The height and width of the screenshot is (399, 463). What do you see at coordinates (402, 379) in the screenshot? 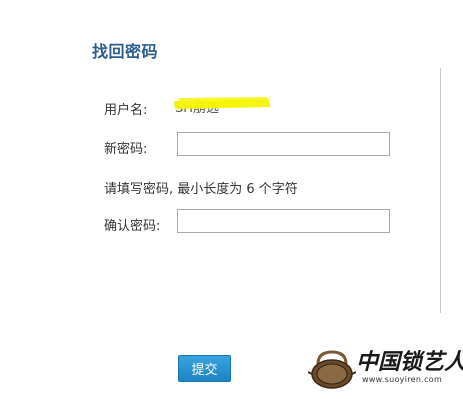
I see `watermark-url: www.suoyiren.com` at bounding box center [402, 379].